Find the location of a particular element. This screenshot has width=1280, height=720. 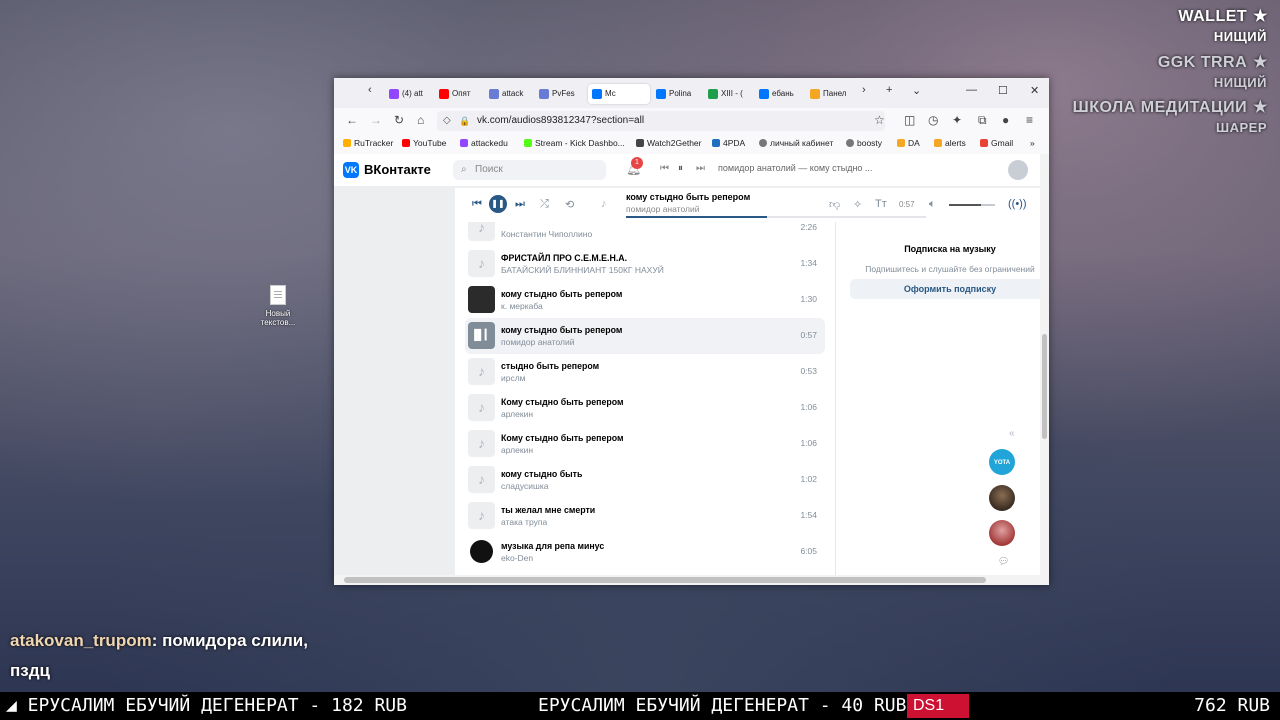

tab: Опят is located at coordinates (460, 94).